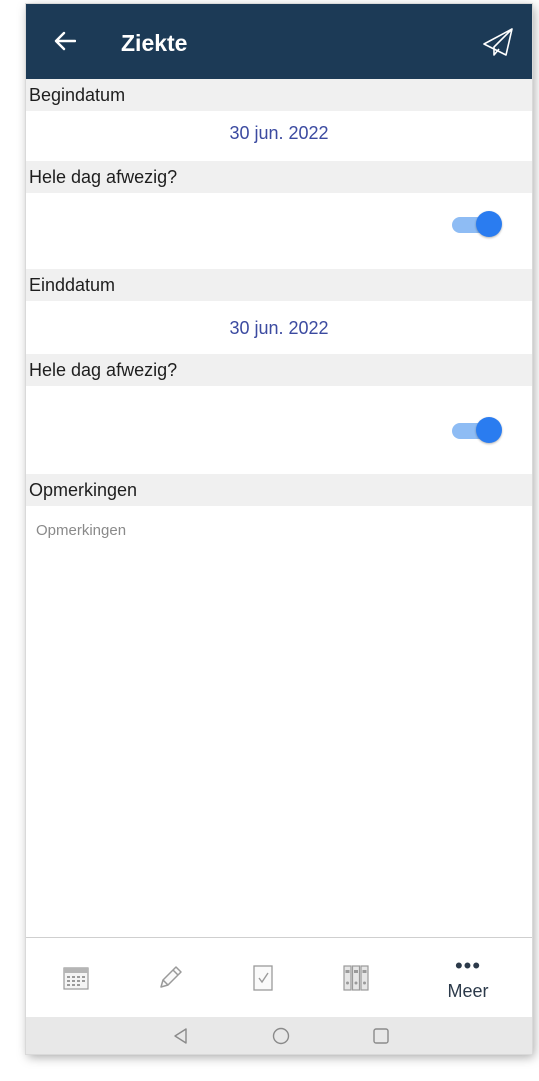 The height and width of the screenshot is (1081, 539). I want to click on end-all-day-toggle, so click(476, 430).